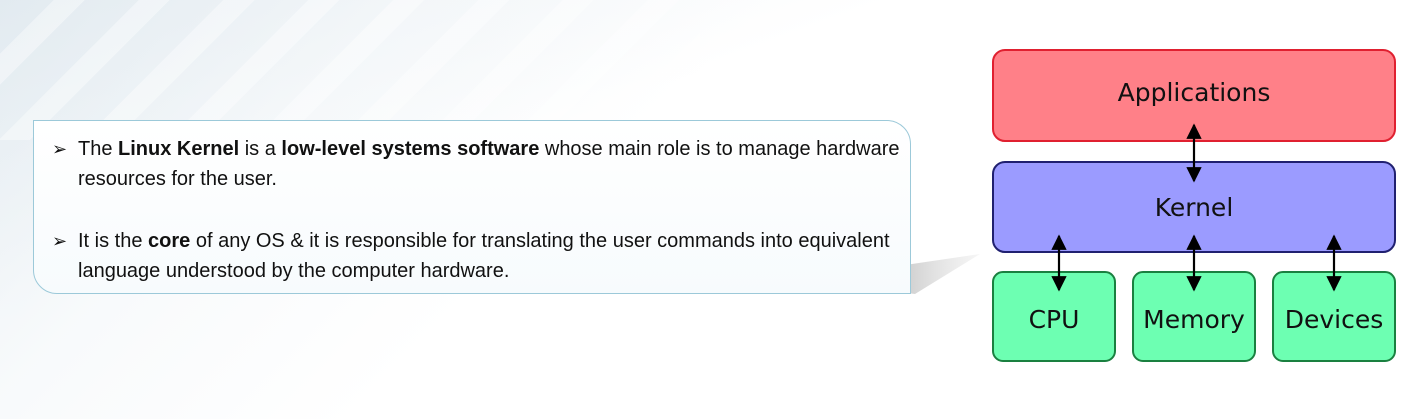  What do you see at coordinates (1054, 319) in the screenshot?
I see `cpu-label: CPU` at bounding box center [1054, 319].